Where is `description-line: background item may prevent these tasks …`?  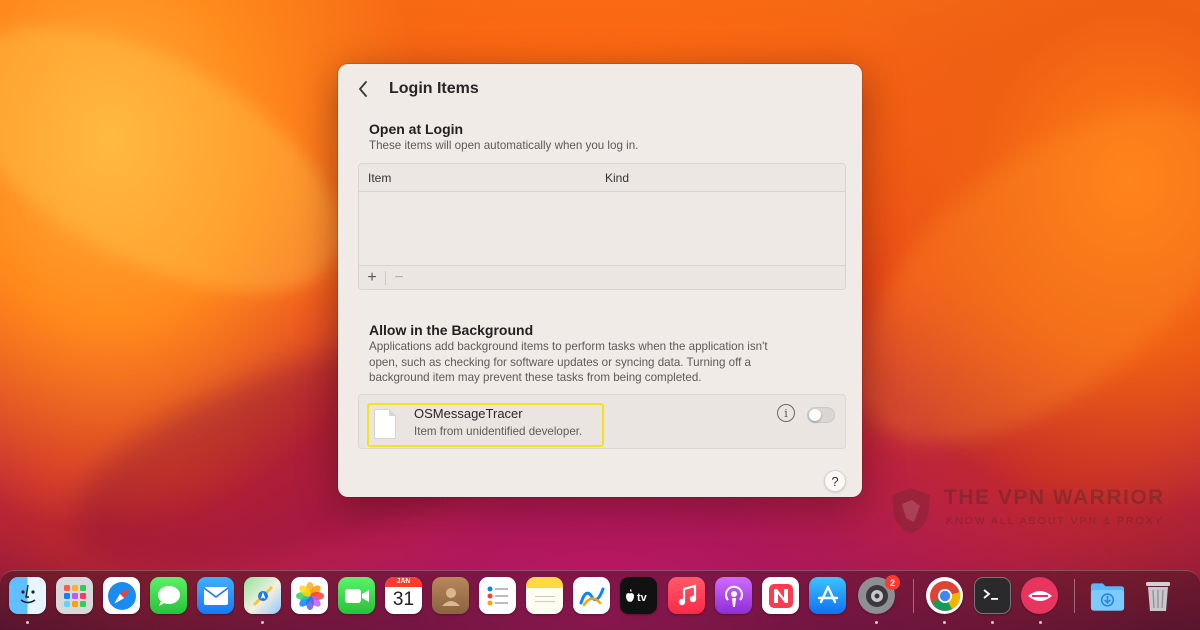
description-line: background item may prevent these tasks … is located at coordinates (535, 377).